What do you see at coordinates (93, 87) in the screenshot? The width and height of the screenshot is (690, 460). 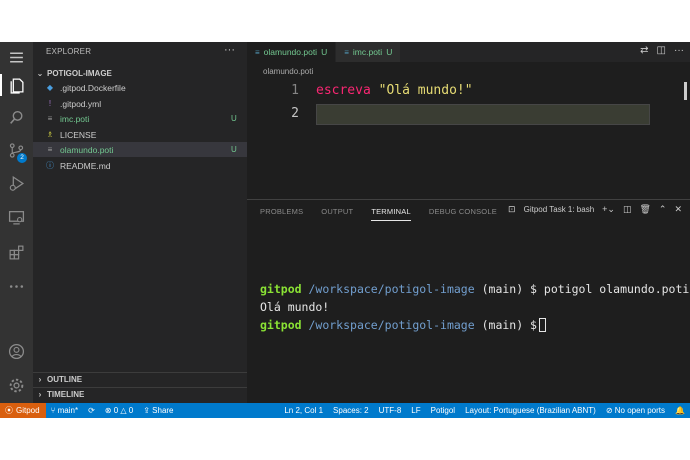 I see `file-name: .gitpod.Dockerfile` at bounding box center [93, 87].